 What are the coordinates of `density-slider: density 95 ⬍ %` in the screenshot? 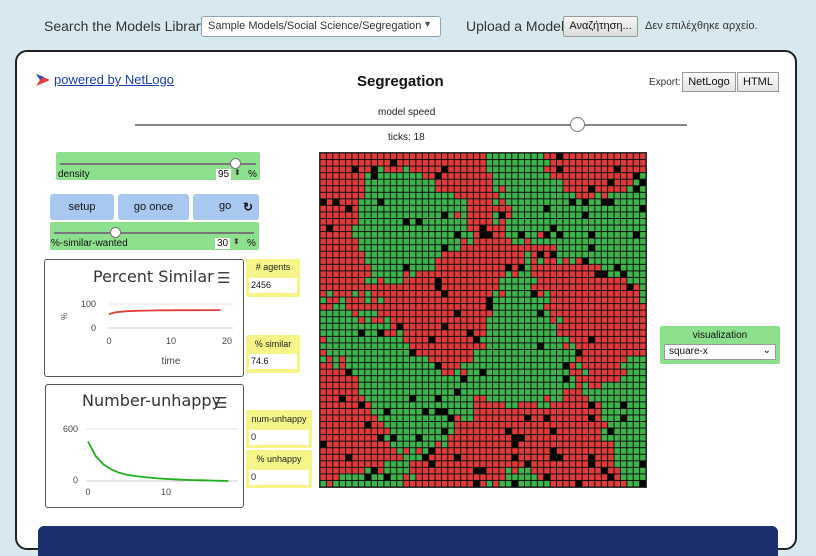 It's located at (158, 166).